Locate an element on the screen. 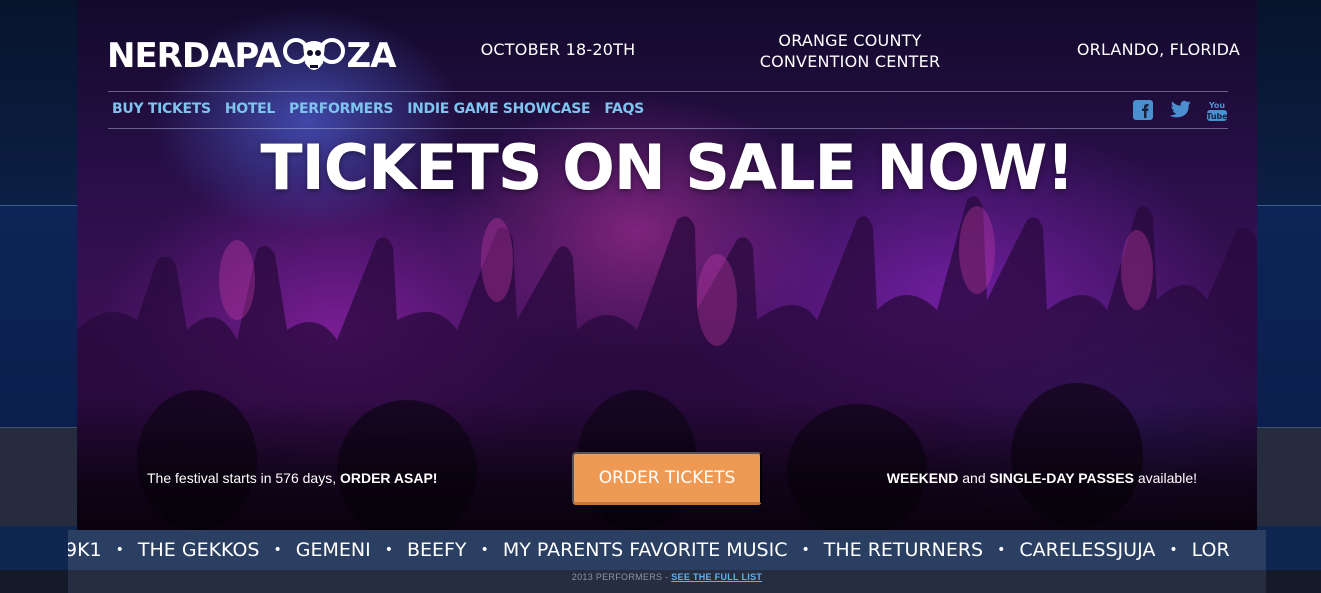  order-tickets-button: ORDER TICKETS is located at coordinates (667, 478).